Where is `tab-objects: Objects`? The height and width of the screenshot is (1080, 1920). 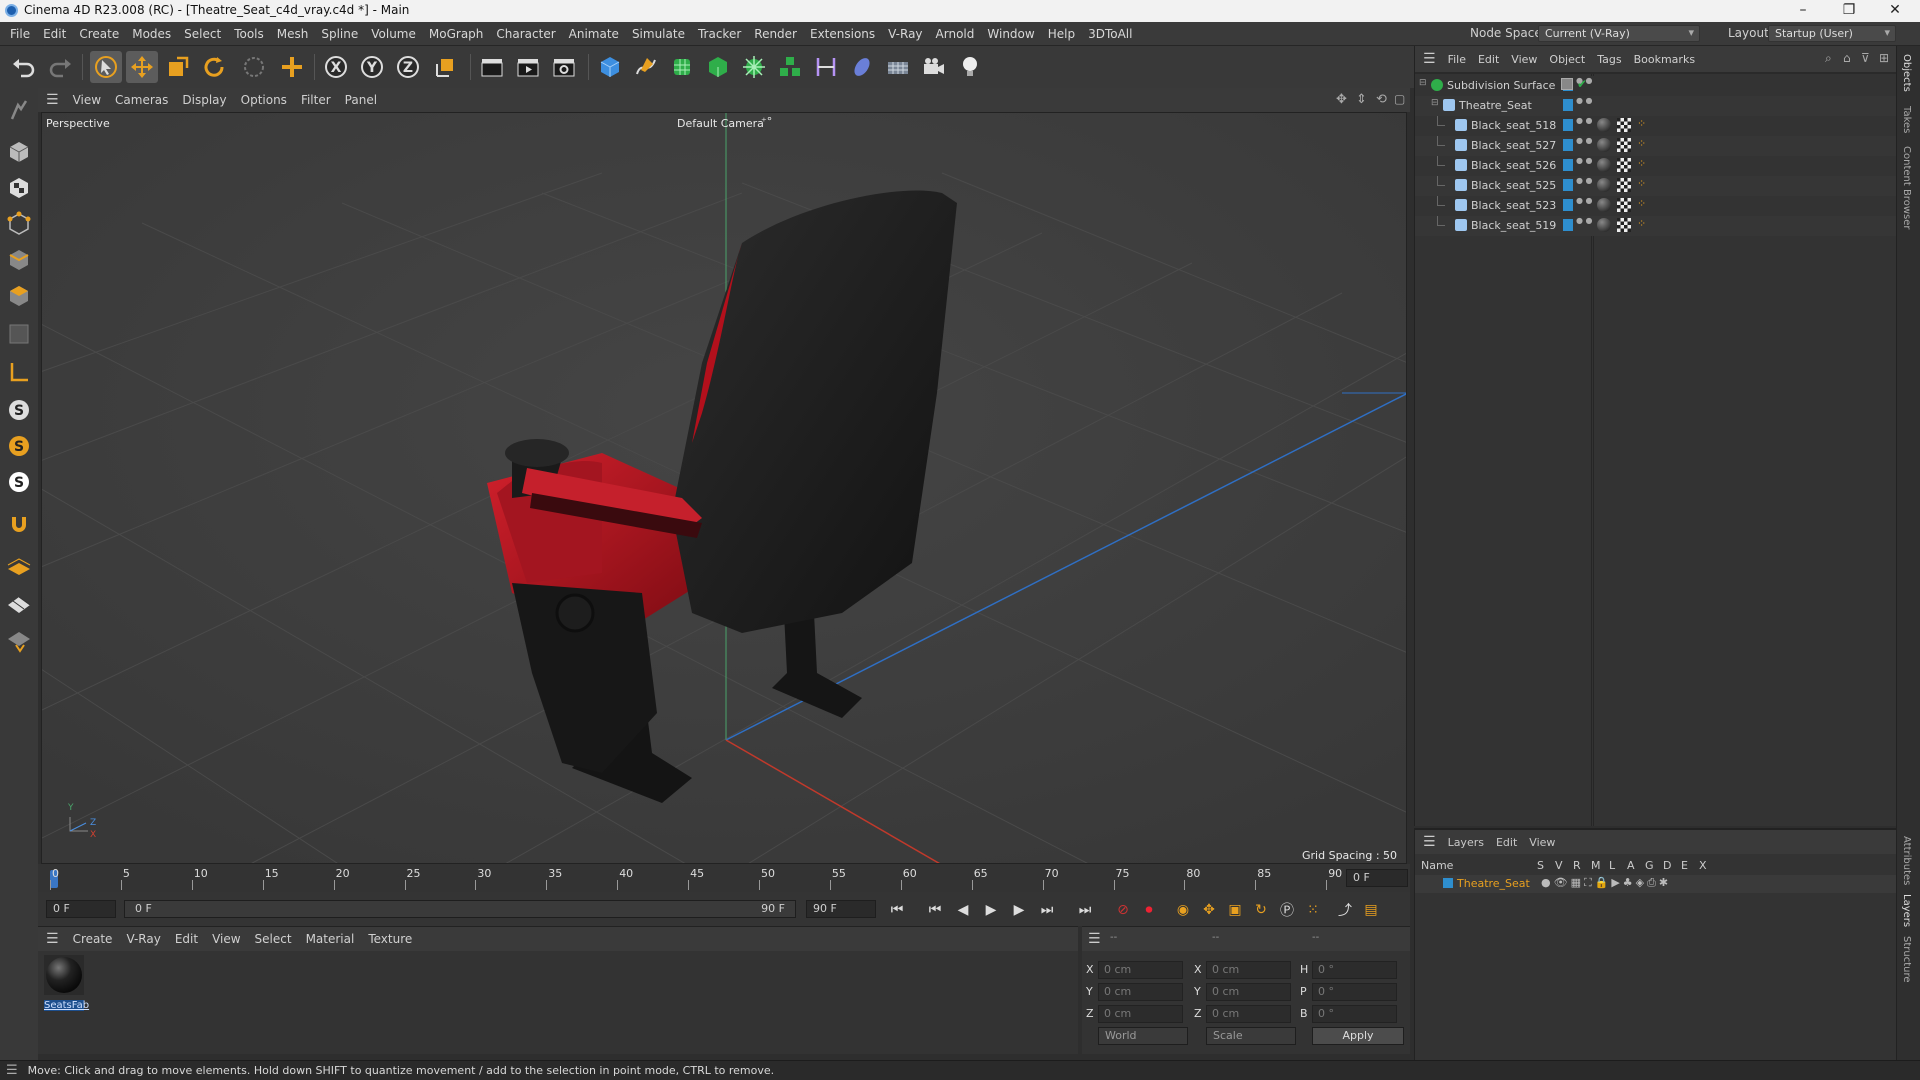
tab-objects: Objects is located at coordinates (1906, 73).